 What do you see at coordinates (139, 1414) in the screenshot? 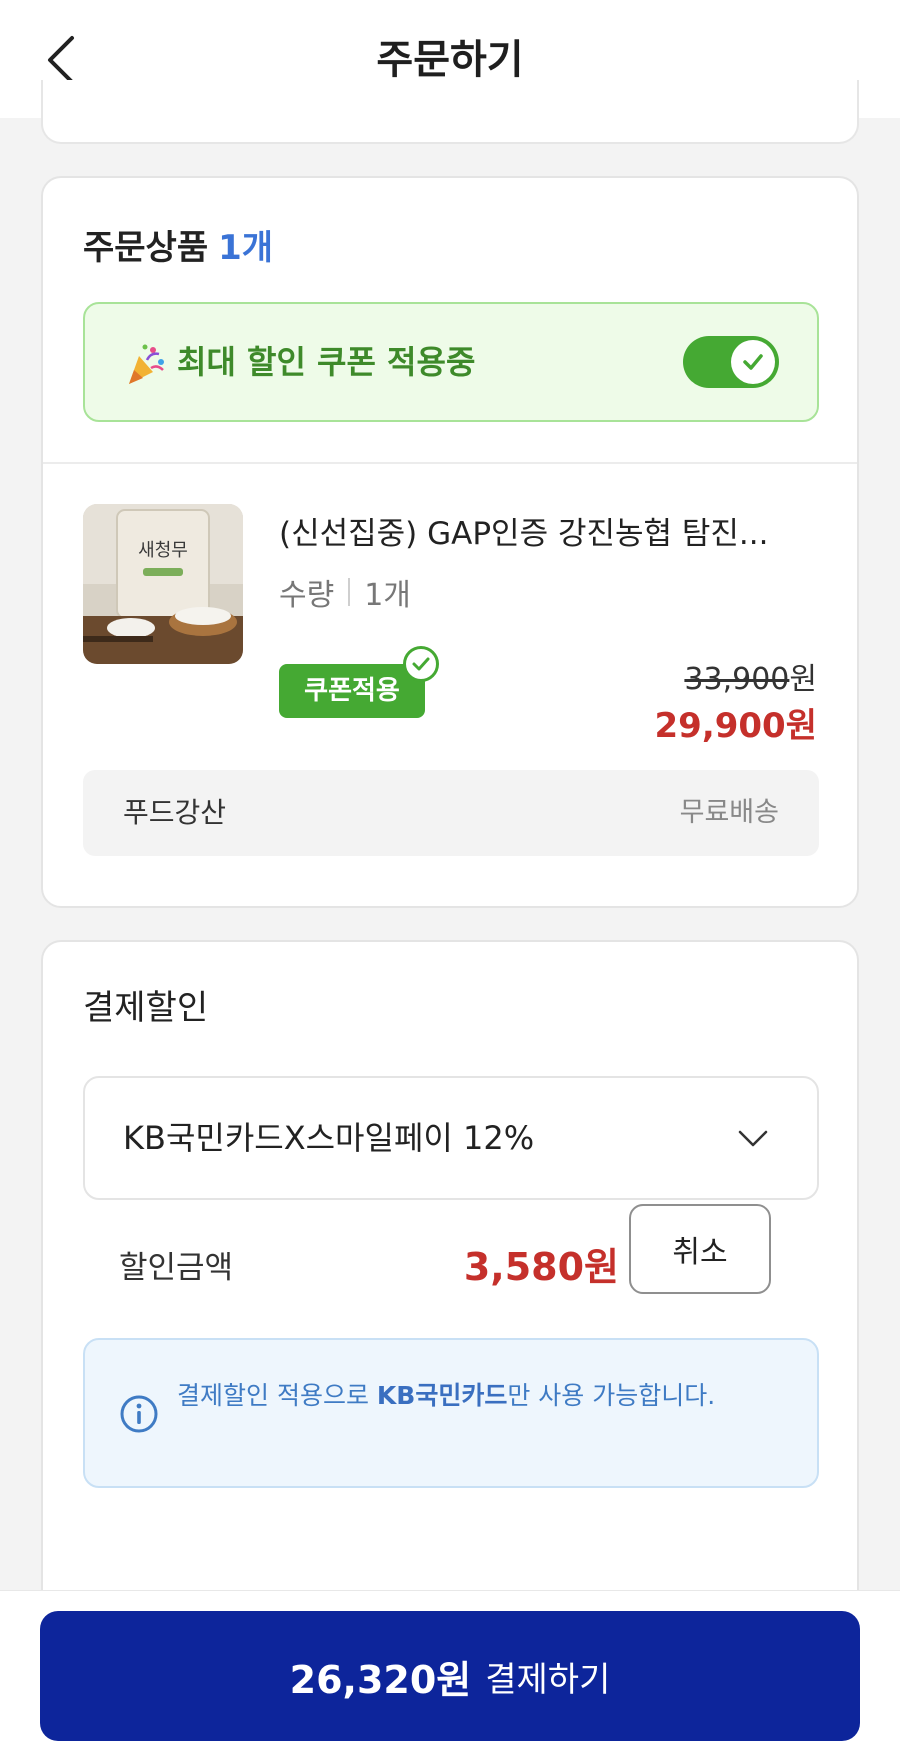
I see `info-circle-icon` at bounding box center [139, 1414].